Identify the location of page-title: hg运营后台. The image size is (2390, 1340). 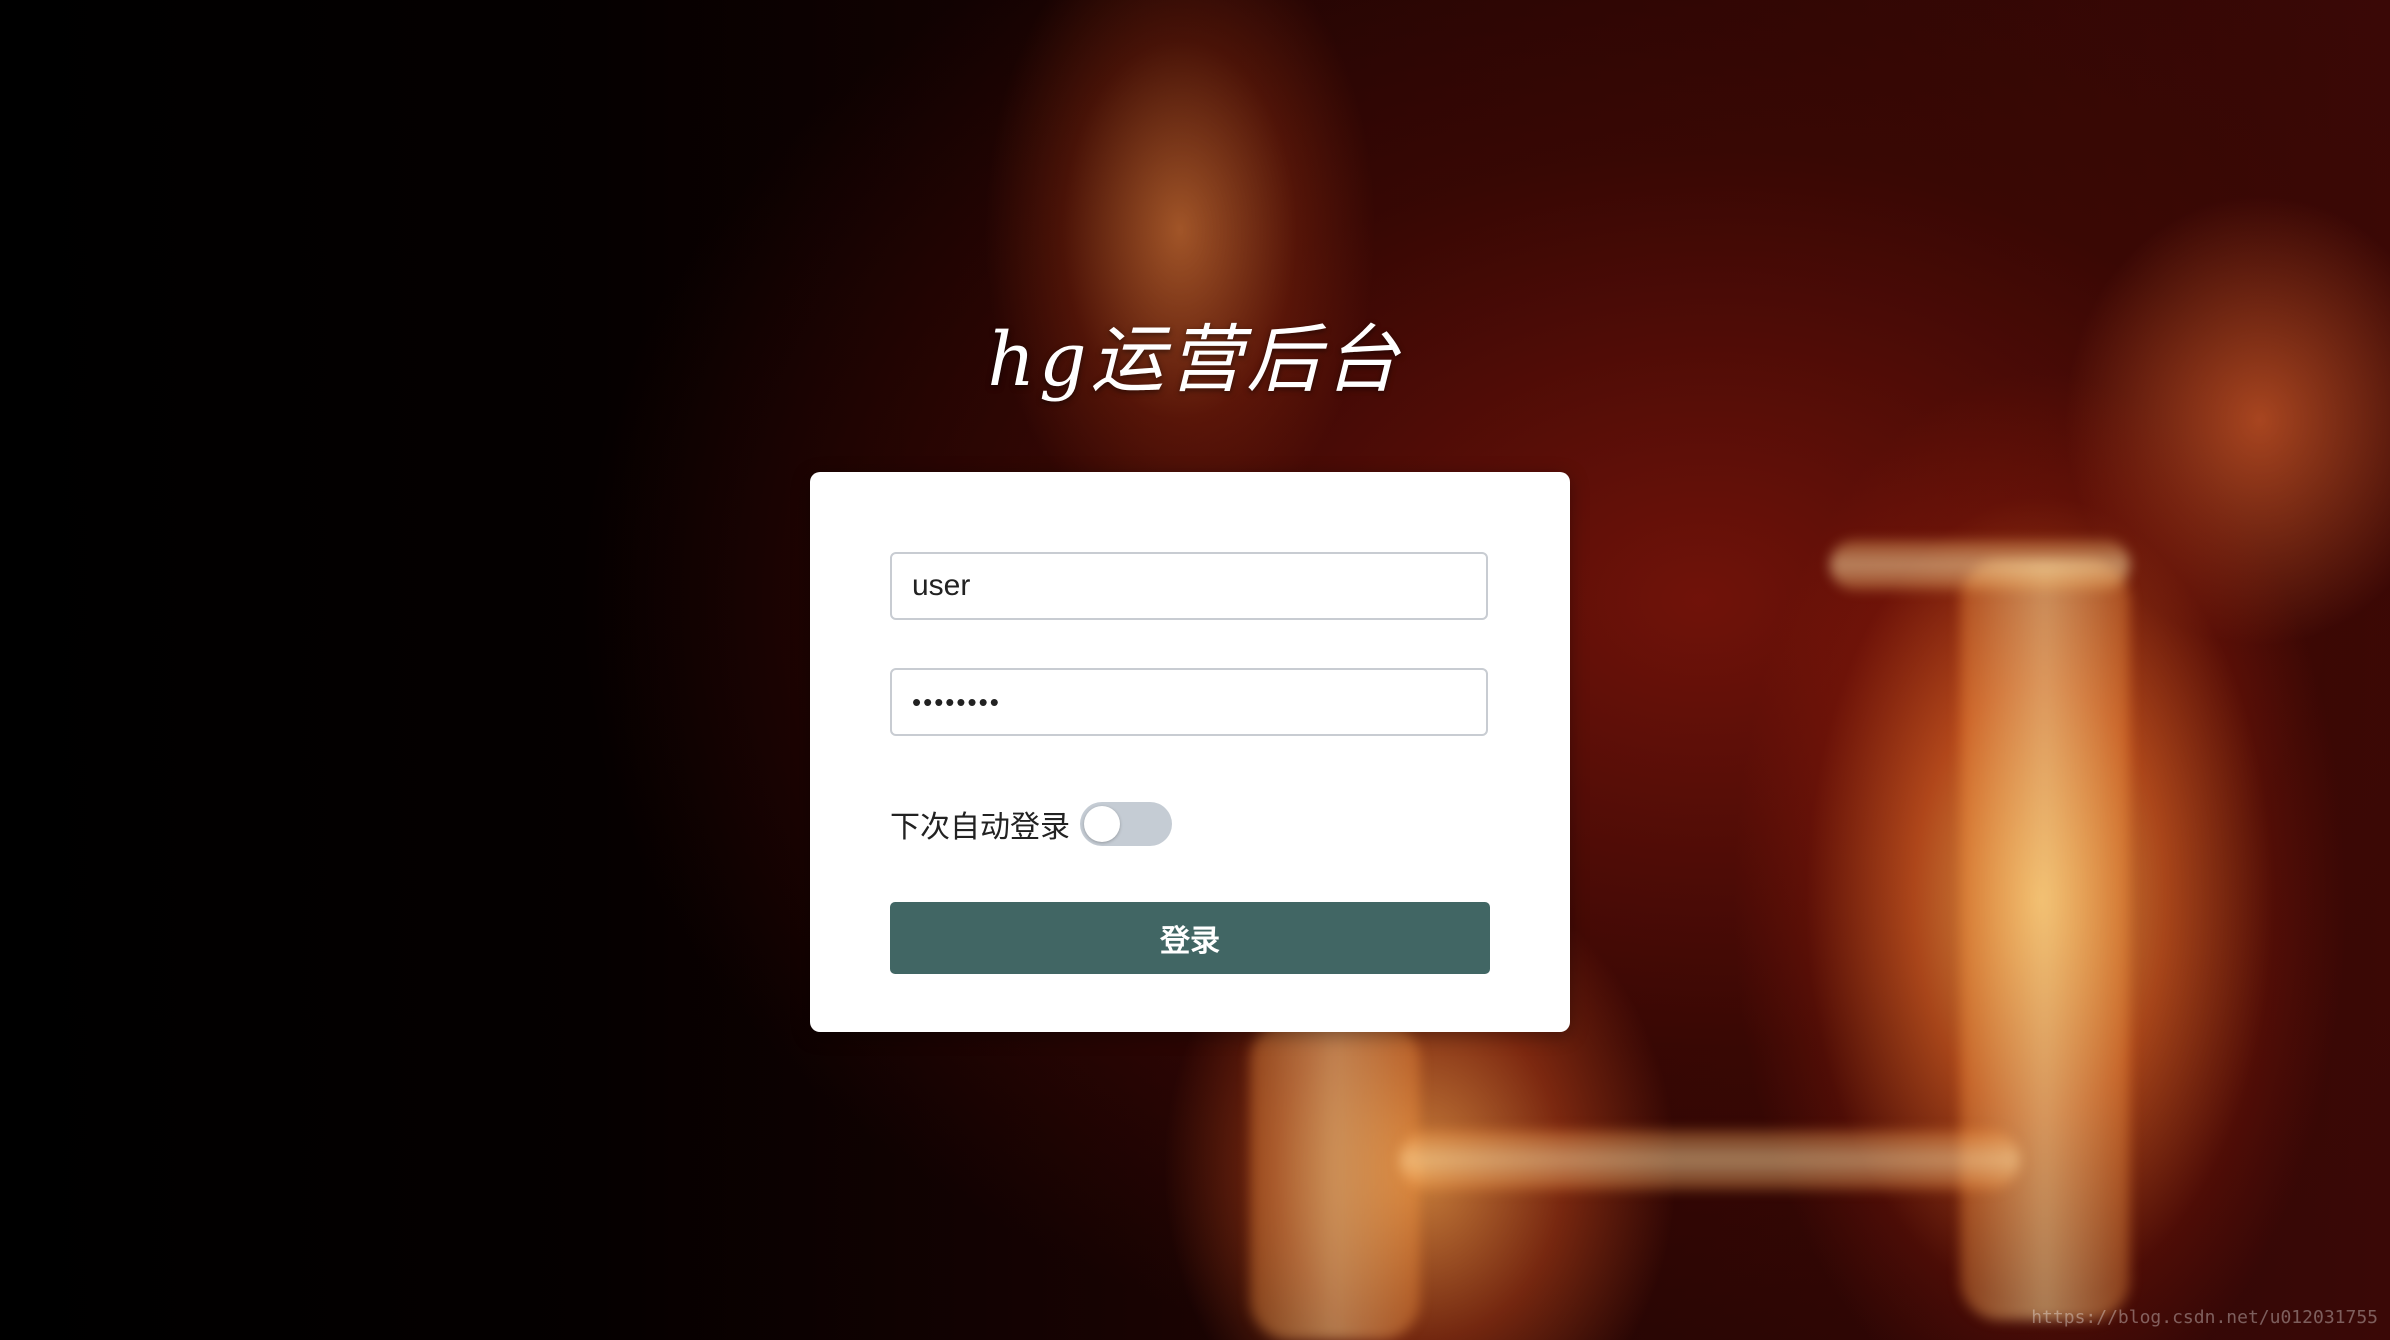
(1195, 360).